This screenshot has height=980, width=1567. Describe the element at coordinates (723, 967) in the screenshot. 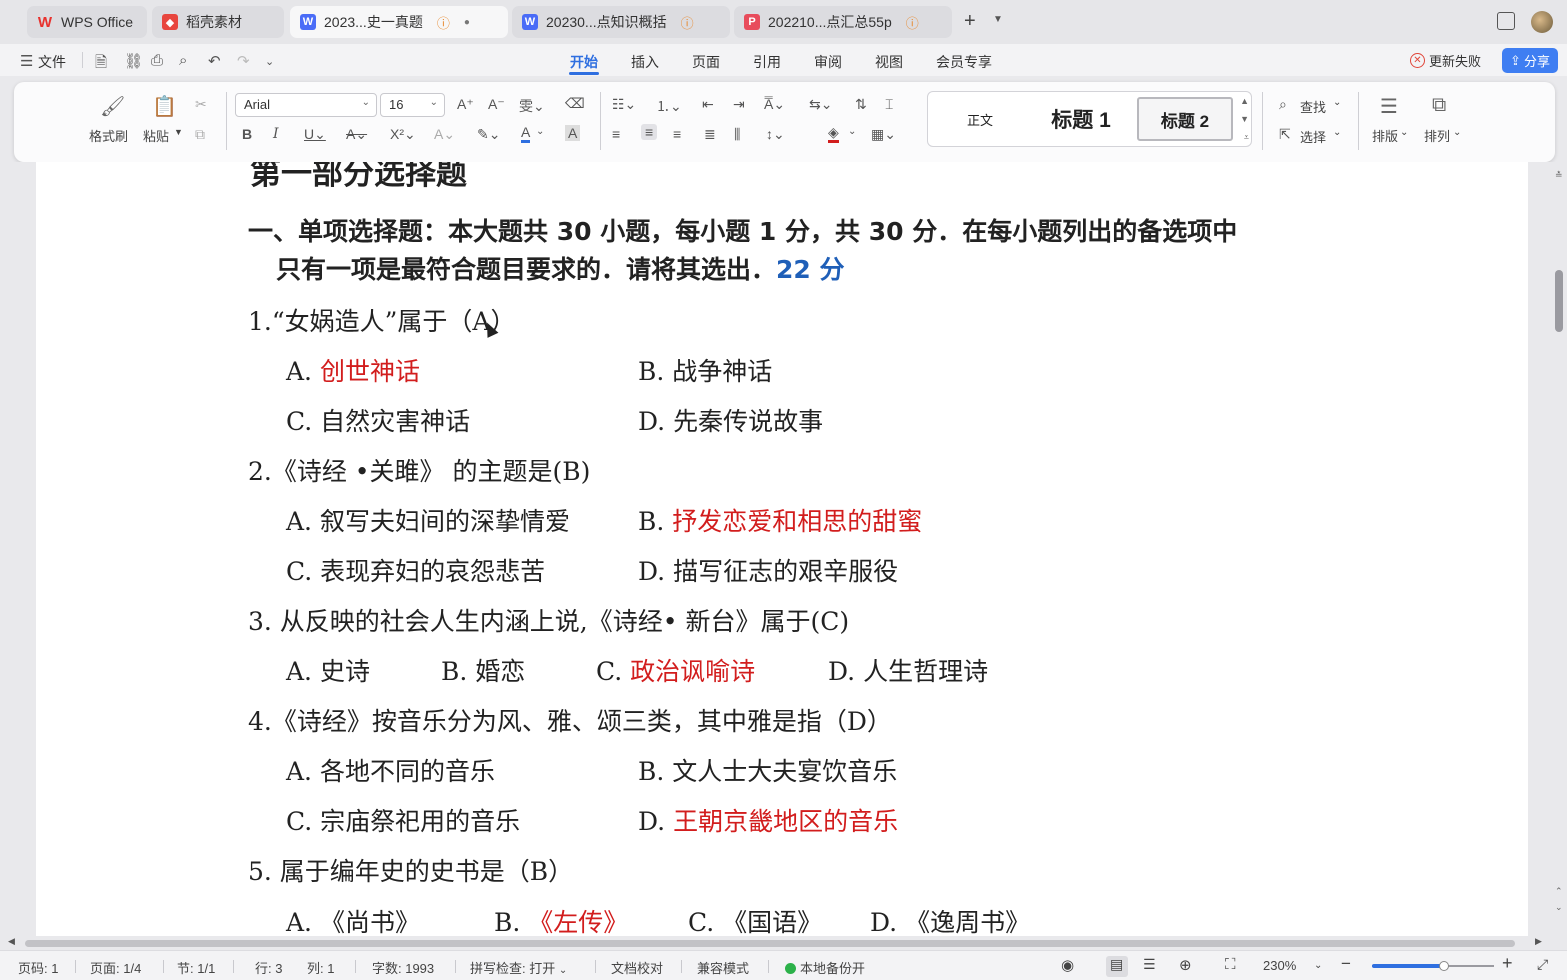

I see `status-compat-mode: 兼容模式` at that location.